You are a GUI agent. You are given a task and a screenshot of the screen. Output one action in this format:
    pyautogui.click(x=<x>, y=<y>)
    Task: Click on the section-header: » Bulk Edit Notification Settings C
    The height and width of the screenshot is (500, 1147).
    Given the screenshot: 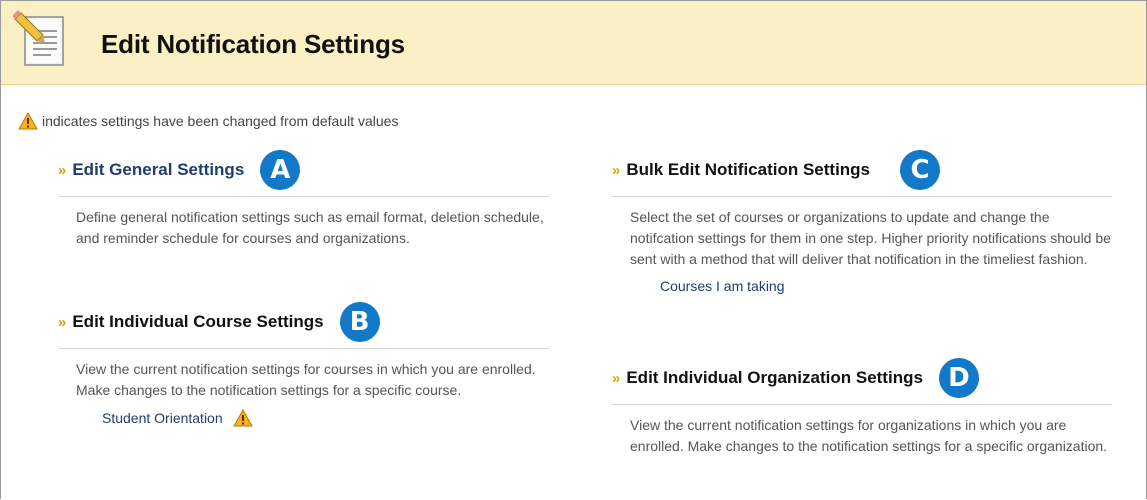 What is the action you would take?
    pyautogui.click(x=862, y=173)
    